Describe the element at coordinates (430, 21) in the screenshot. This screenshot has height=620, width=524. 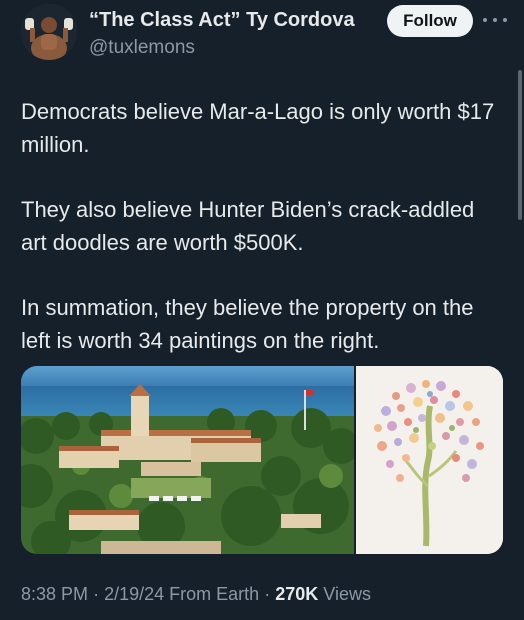
I see `follow-button: Follow` at that location.